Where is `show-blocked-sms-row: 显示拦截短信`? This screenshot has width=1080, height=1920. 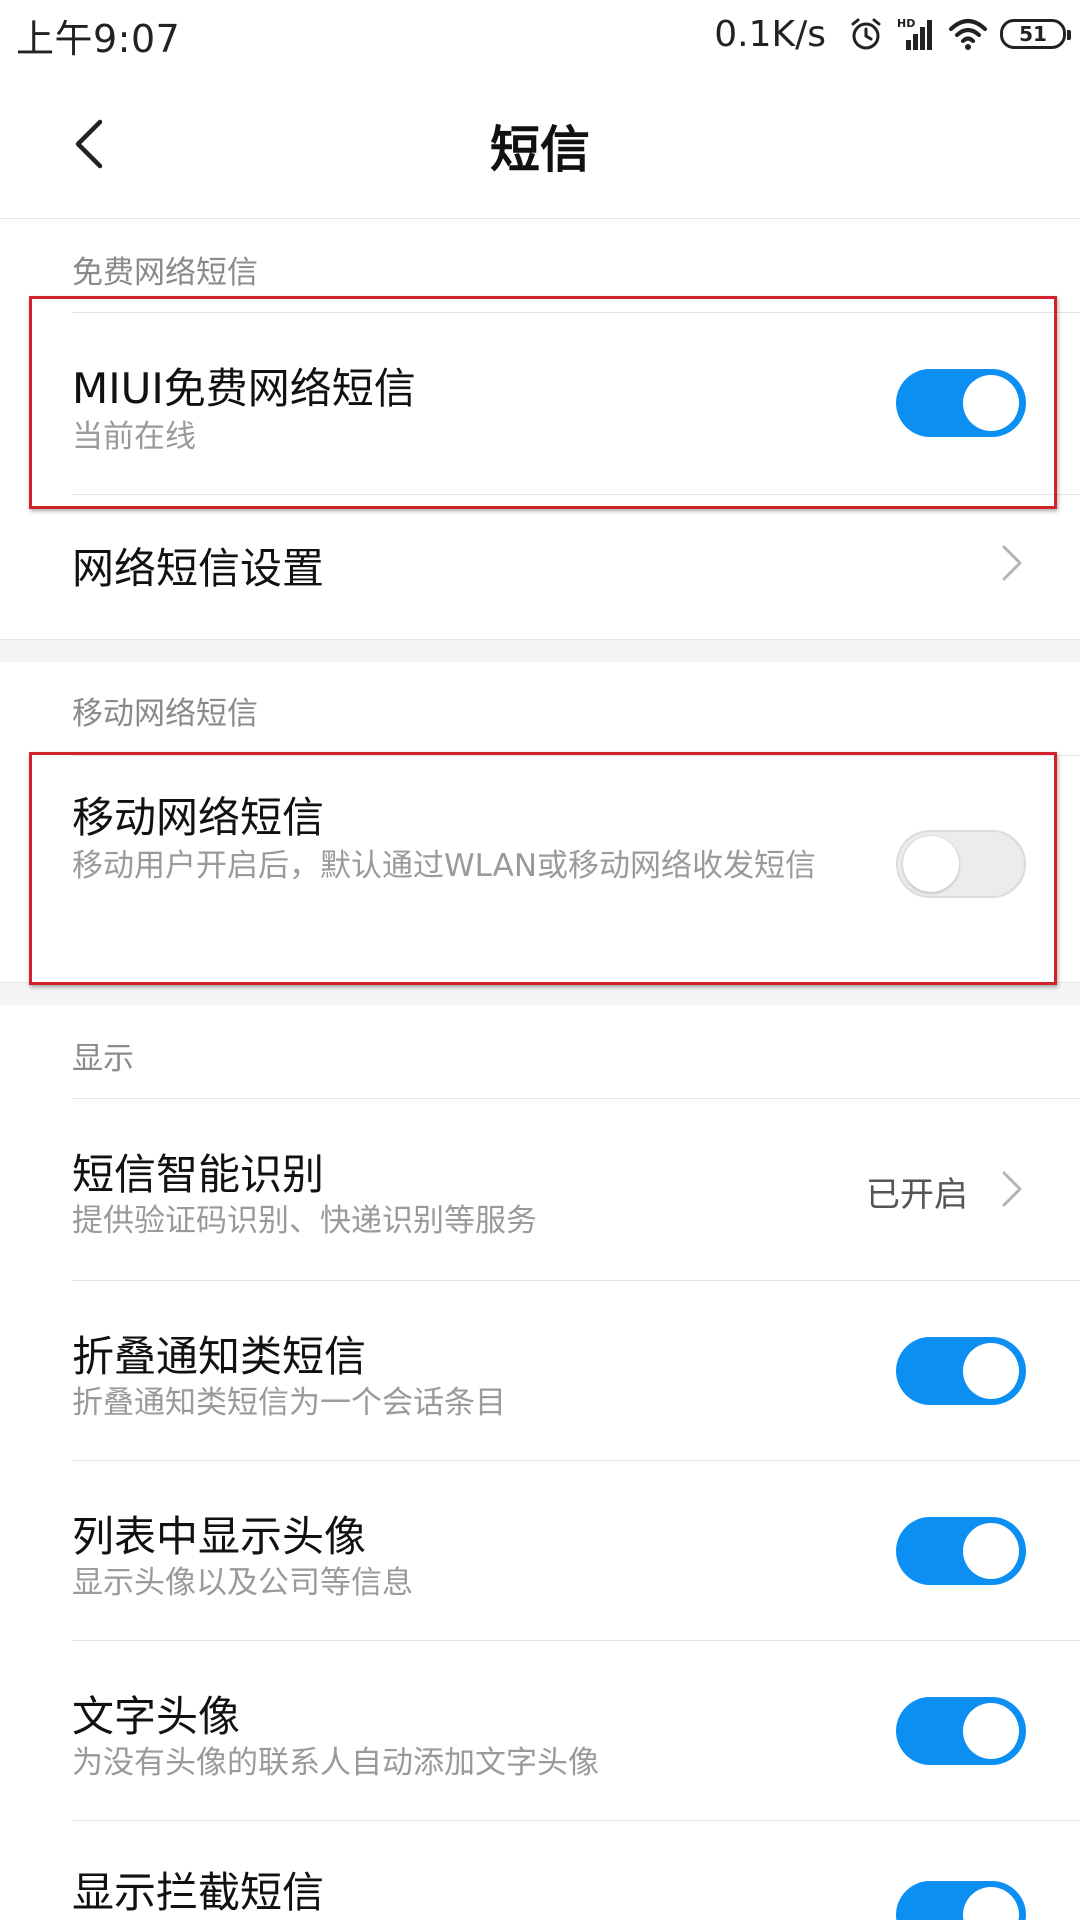
show-blocked-sms-row: 显示拦截短信 is located at coordinates (540, 1870).